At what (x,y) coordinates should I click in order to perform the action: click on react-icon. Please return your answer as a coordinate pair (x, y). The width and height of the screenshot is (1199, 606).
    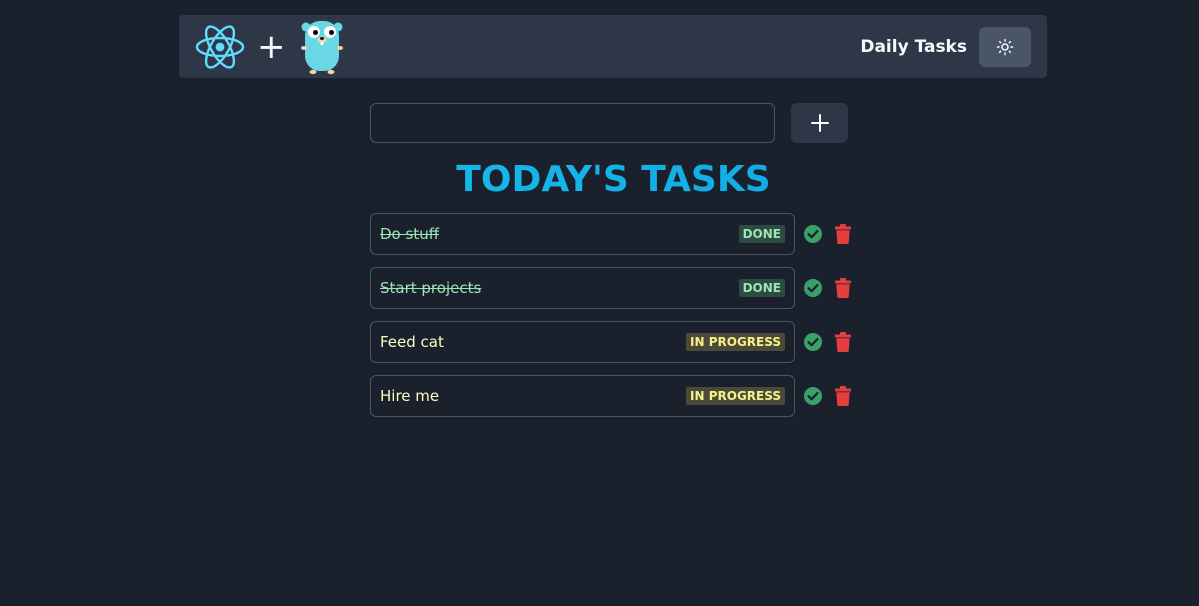
    Looking at the image, I should click on (220, 46).